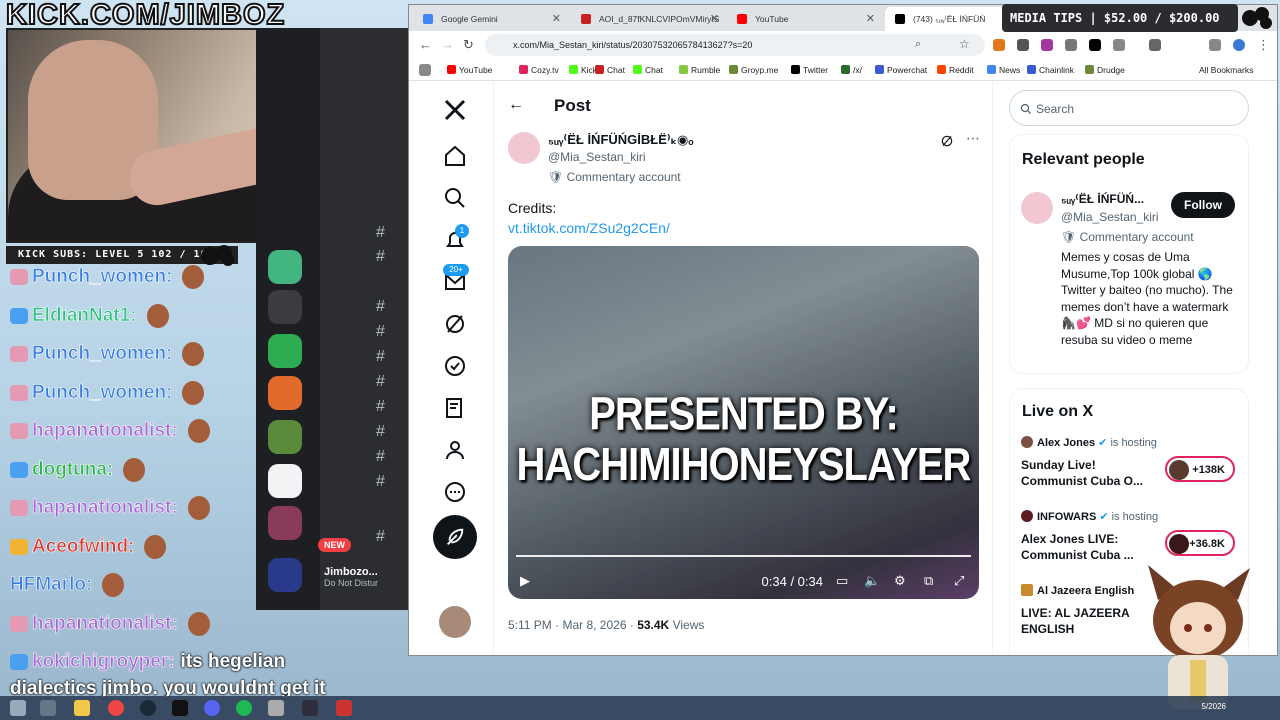 The width and height of the screenshot is (1280, 720). What do you see at coordinates (1263, 45) in the screenshot?
I see `more-menu-icon: ⋮` at bounding box center [1263, 45].